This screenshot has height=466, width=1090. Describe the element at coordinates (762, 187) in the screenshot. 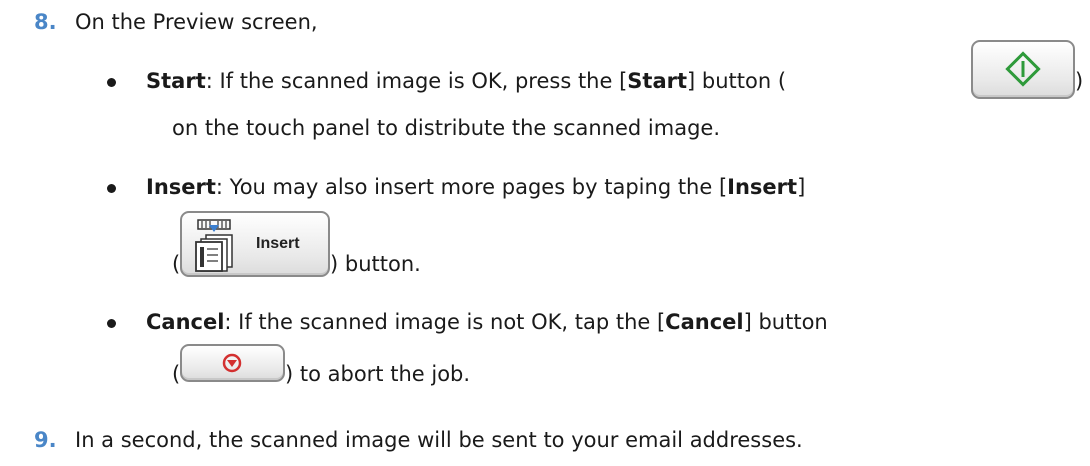

I see `insert-bold-inline: Insert` at that location.